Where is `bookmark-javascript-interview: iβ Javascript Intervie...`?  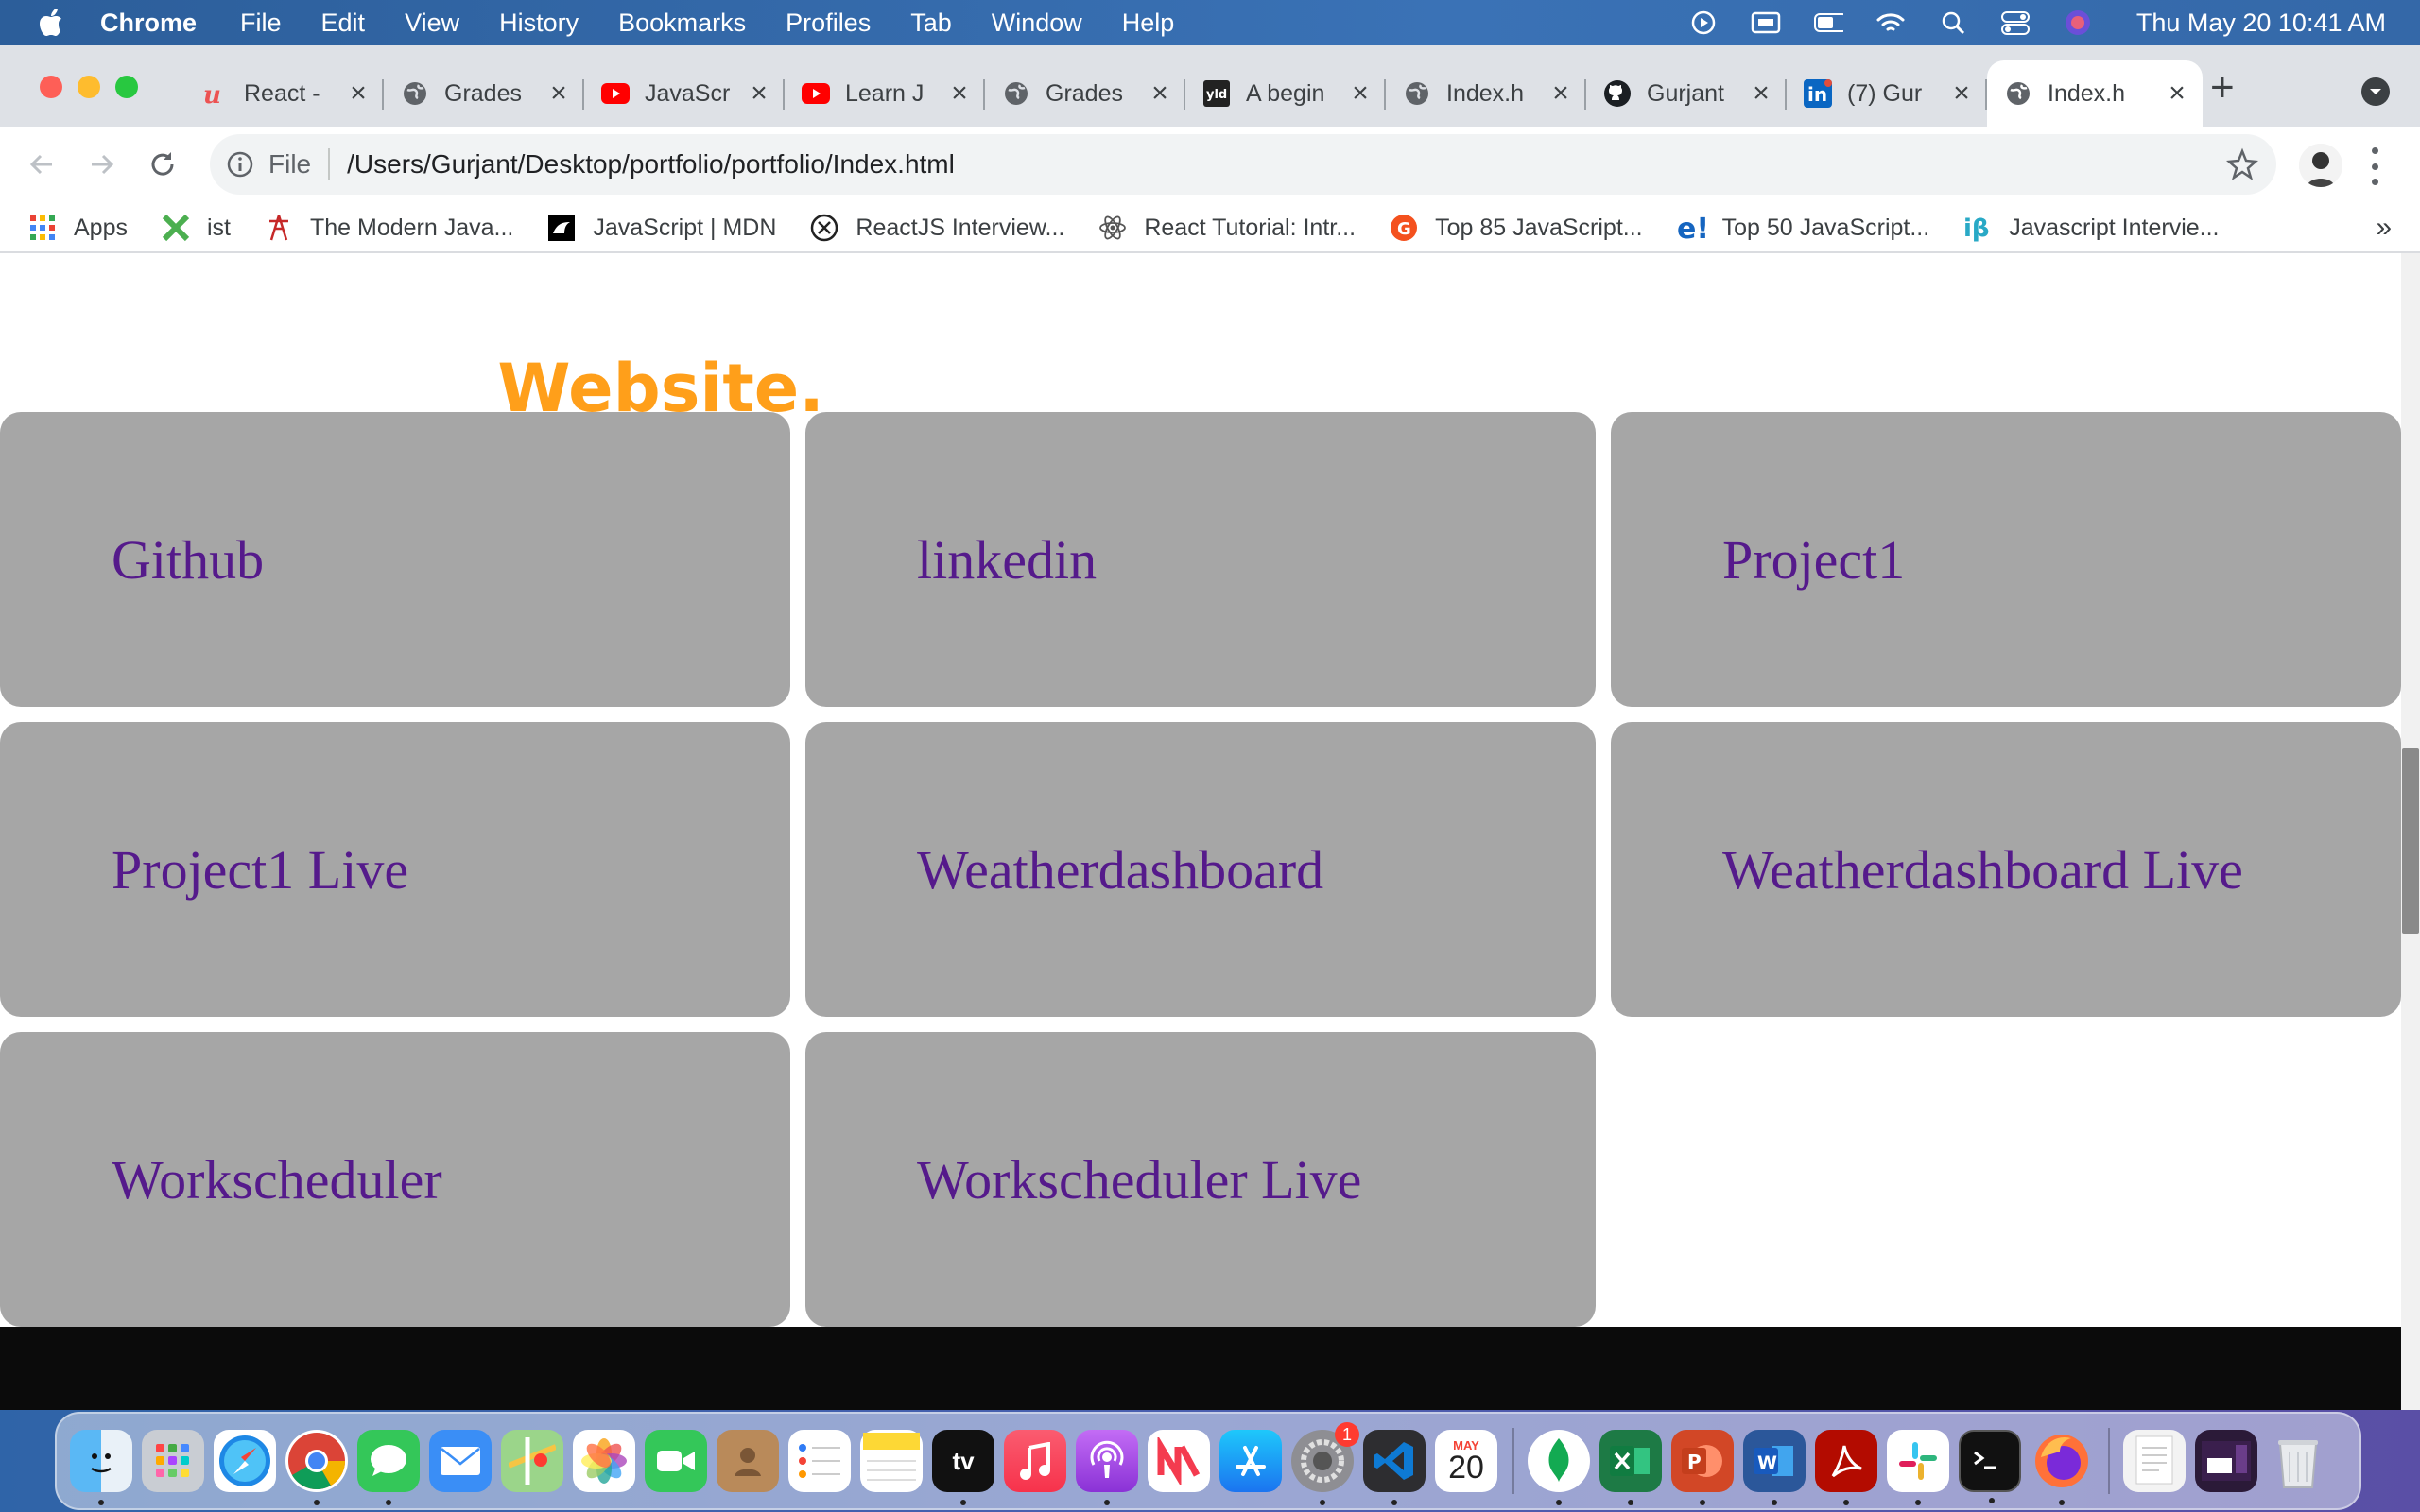
bookmark-javascript-interview: iβ Javascript Intervie... is located at coordinates (2091, 228).